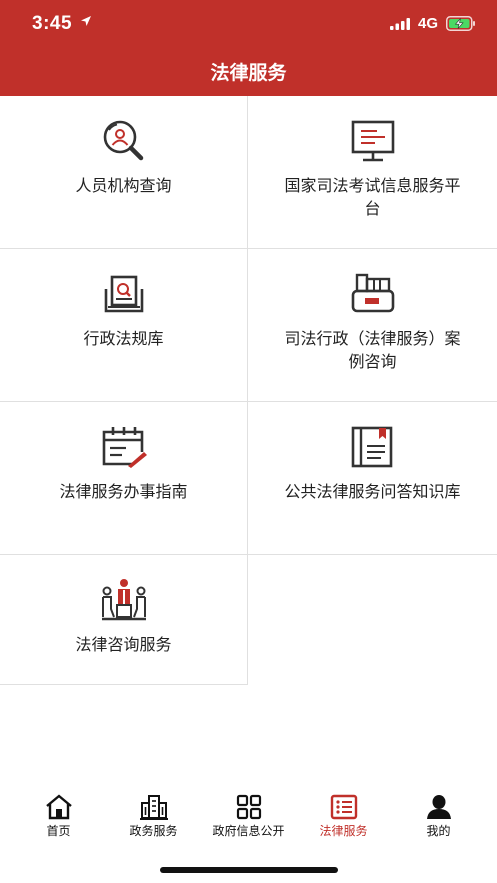 This screenshot has width=497, height=883. Describe the element at coordinates (248, 73) in the screenshot. I see `page-title: 法律服务` at that location.